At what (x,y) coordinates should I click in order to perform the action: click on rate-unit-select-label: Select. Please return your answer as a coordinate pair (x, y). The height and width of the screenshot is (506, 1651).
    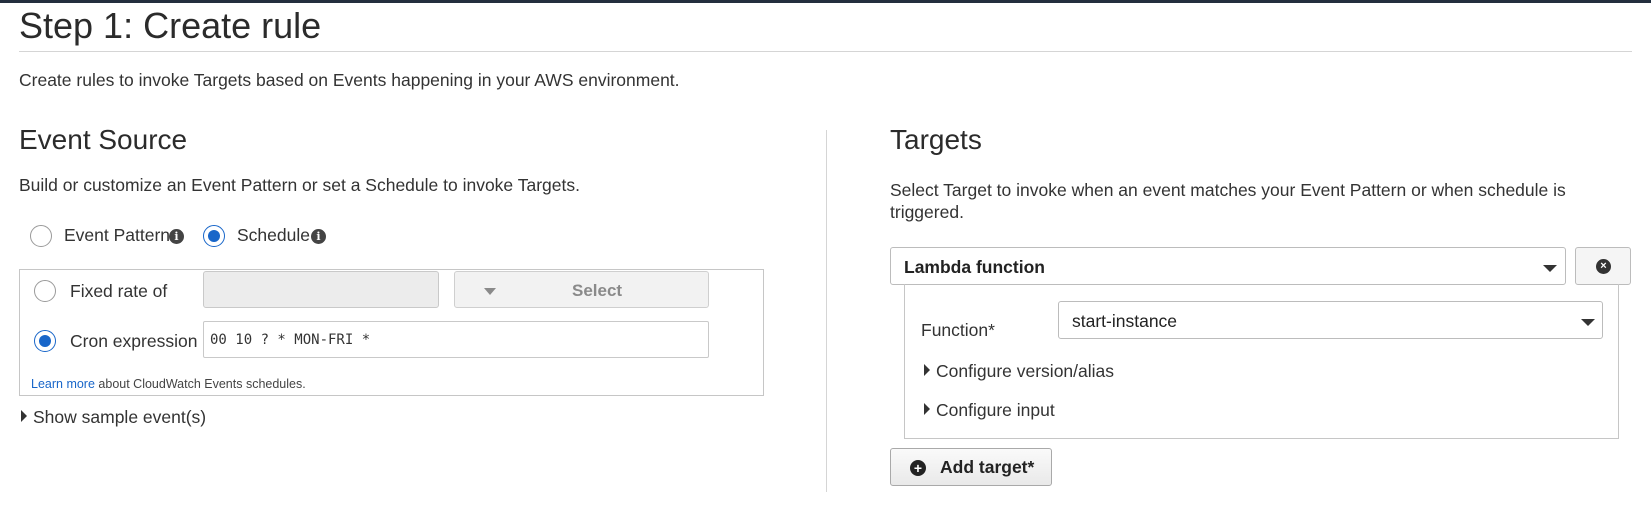
    Looking at the image, I should click on (597, 290).